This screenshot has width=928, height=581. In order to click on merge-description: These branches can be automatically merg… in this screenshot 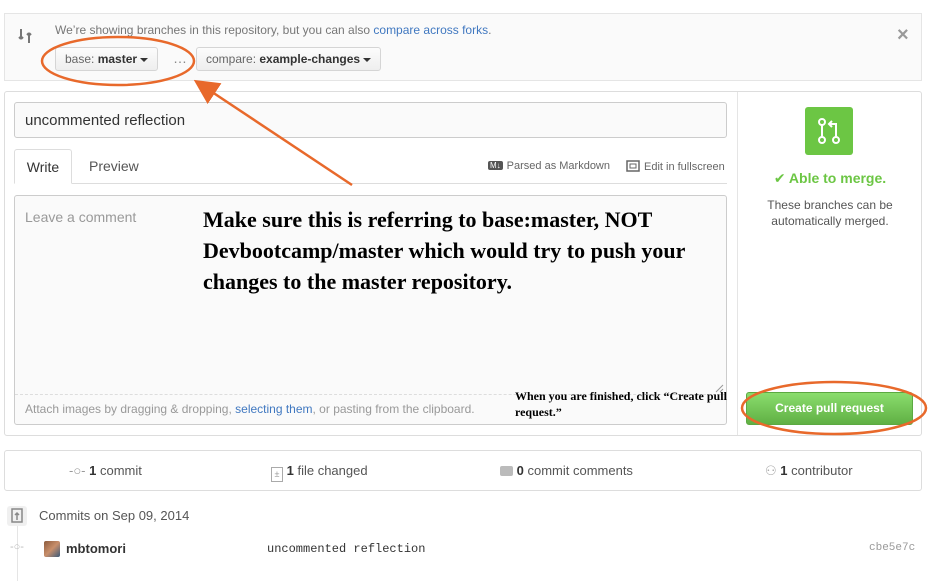, I will do `click(830, 213)`.